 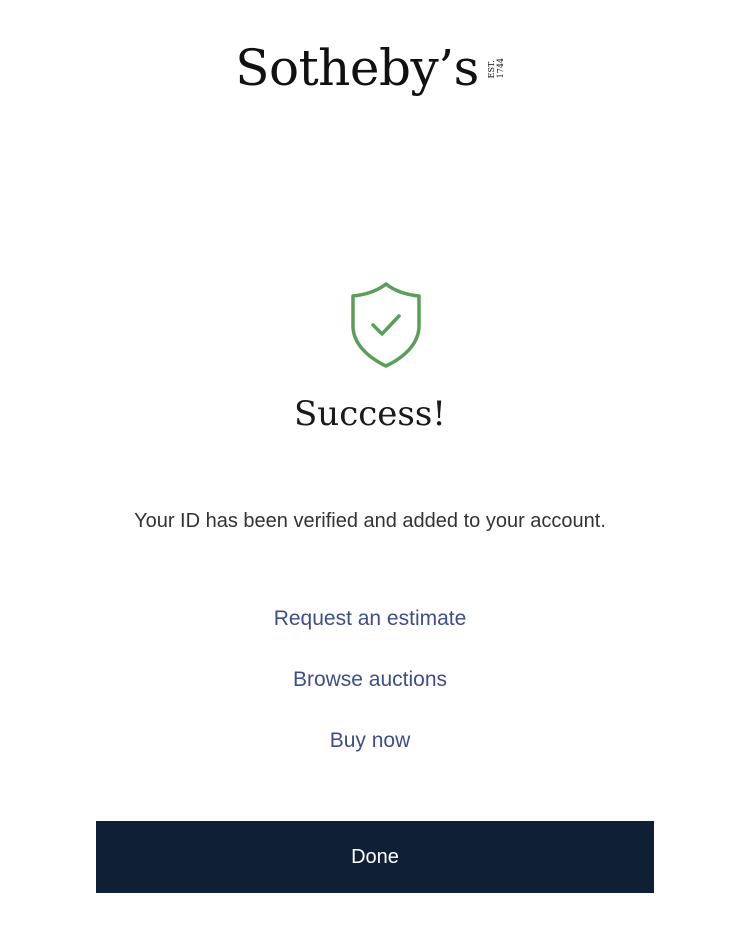 I want to click on buy-now-link: Buy now, so click(x=370, y=756).